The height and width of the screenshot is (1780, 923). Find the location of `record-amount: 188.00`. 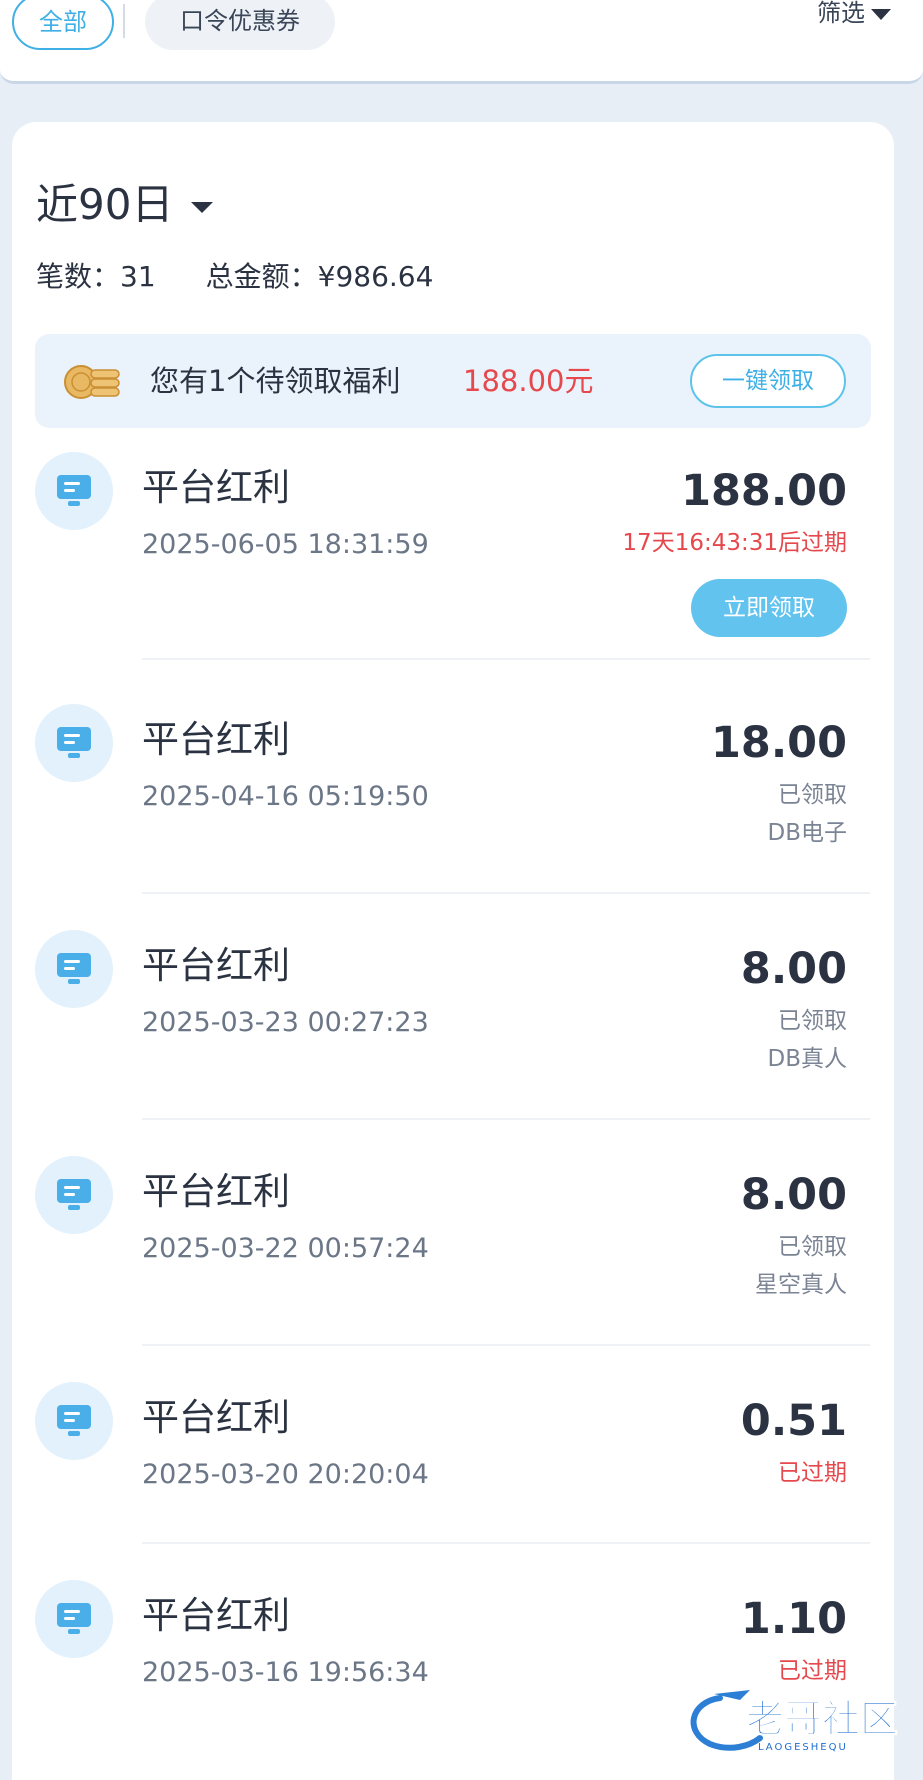

record-amount: 188.00 is located at coordinates (764, 491).